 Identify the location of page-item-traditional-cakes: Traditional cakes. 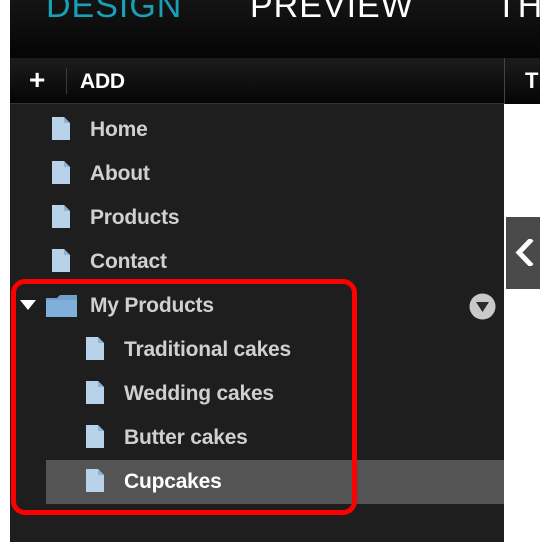
(257, 350).